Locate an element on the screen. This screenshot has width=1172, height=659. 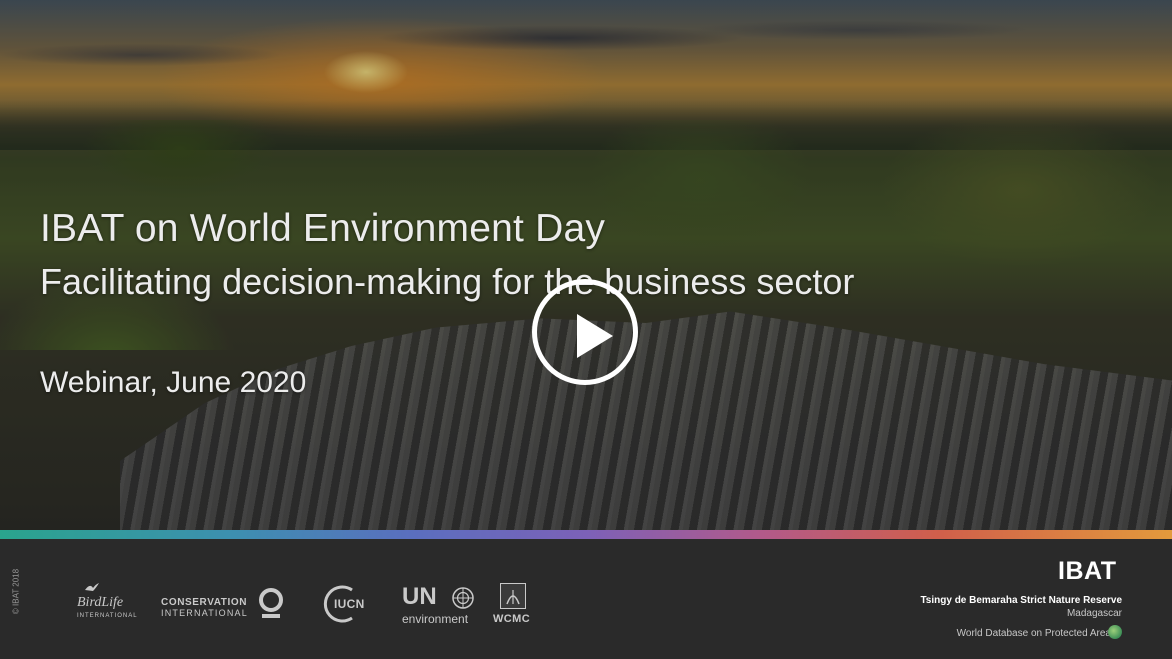
unep-logo: UN environment is located at coordinates (444, 604).